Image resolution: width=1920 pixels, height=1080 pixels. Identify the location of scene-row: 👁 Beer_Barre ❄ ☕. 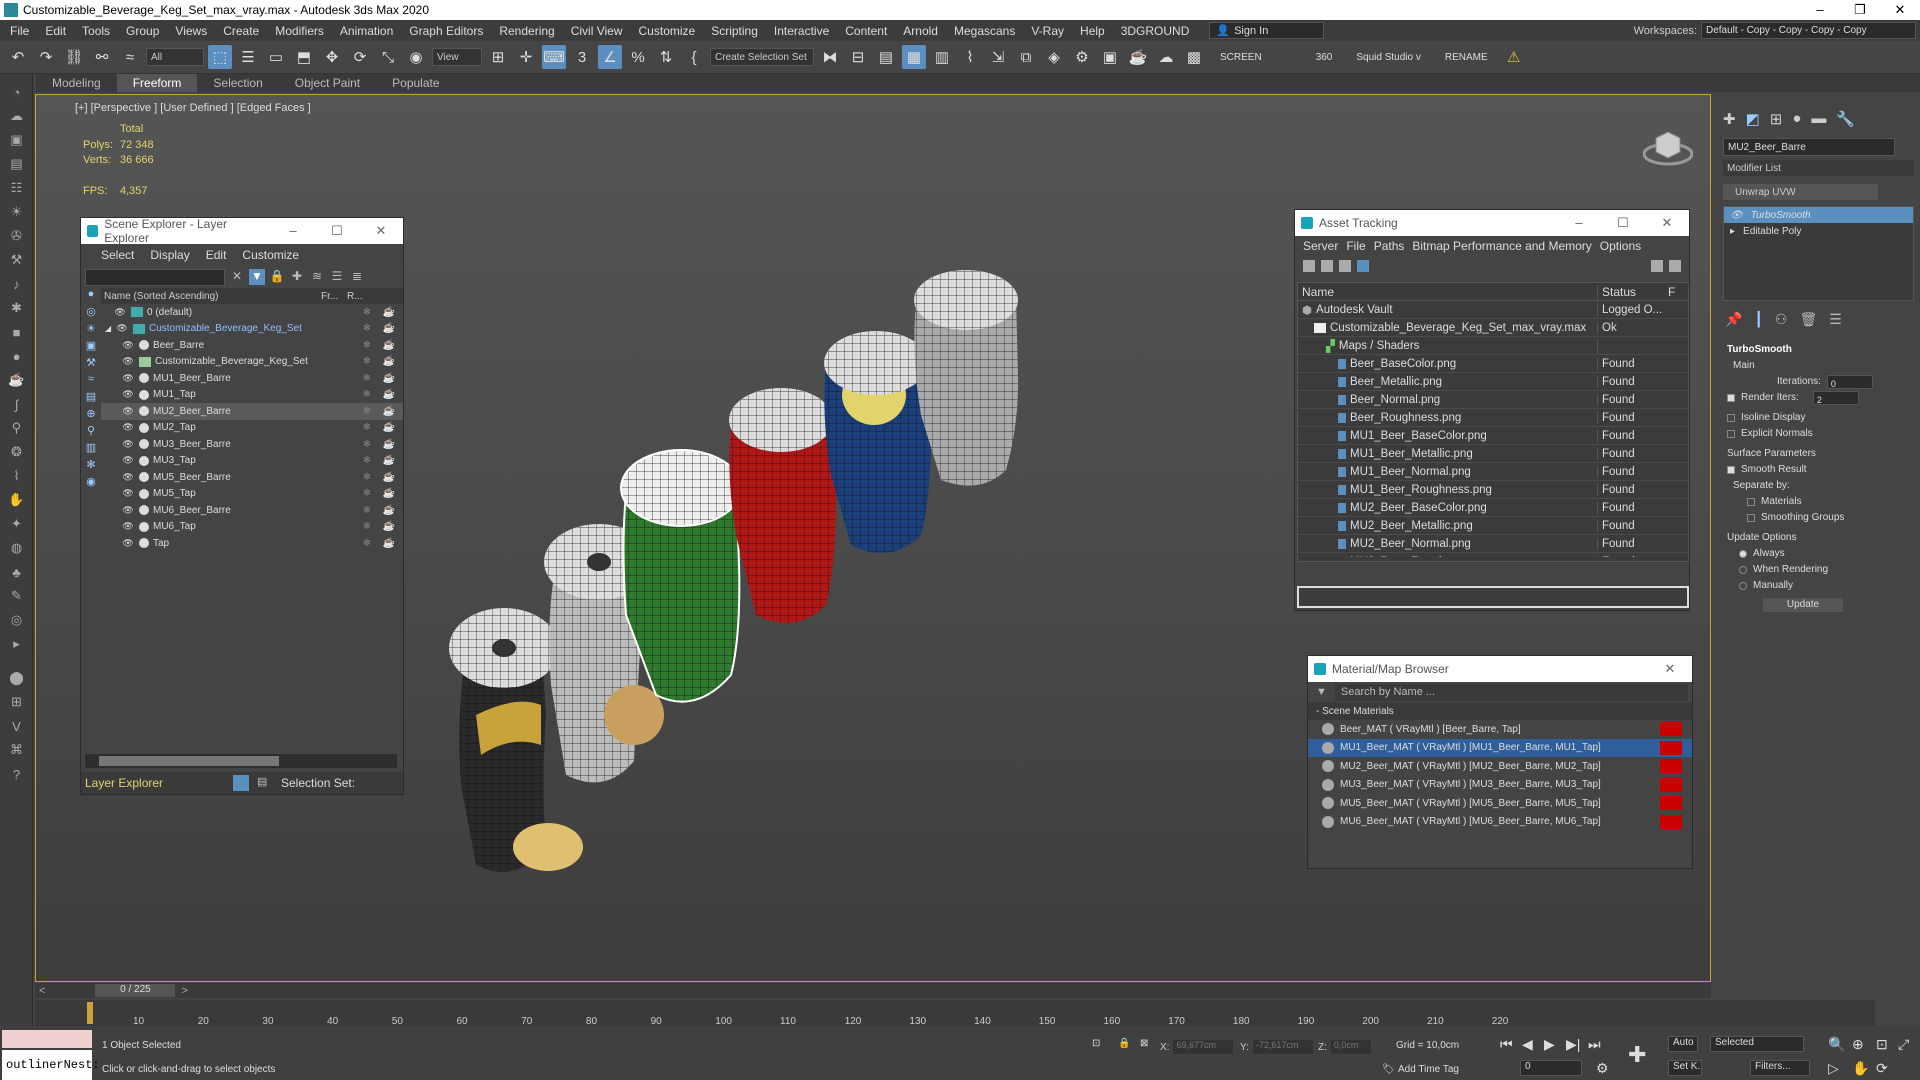
(252, 345).